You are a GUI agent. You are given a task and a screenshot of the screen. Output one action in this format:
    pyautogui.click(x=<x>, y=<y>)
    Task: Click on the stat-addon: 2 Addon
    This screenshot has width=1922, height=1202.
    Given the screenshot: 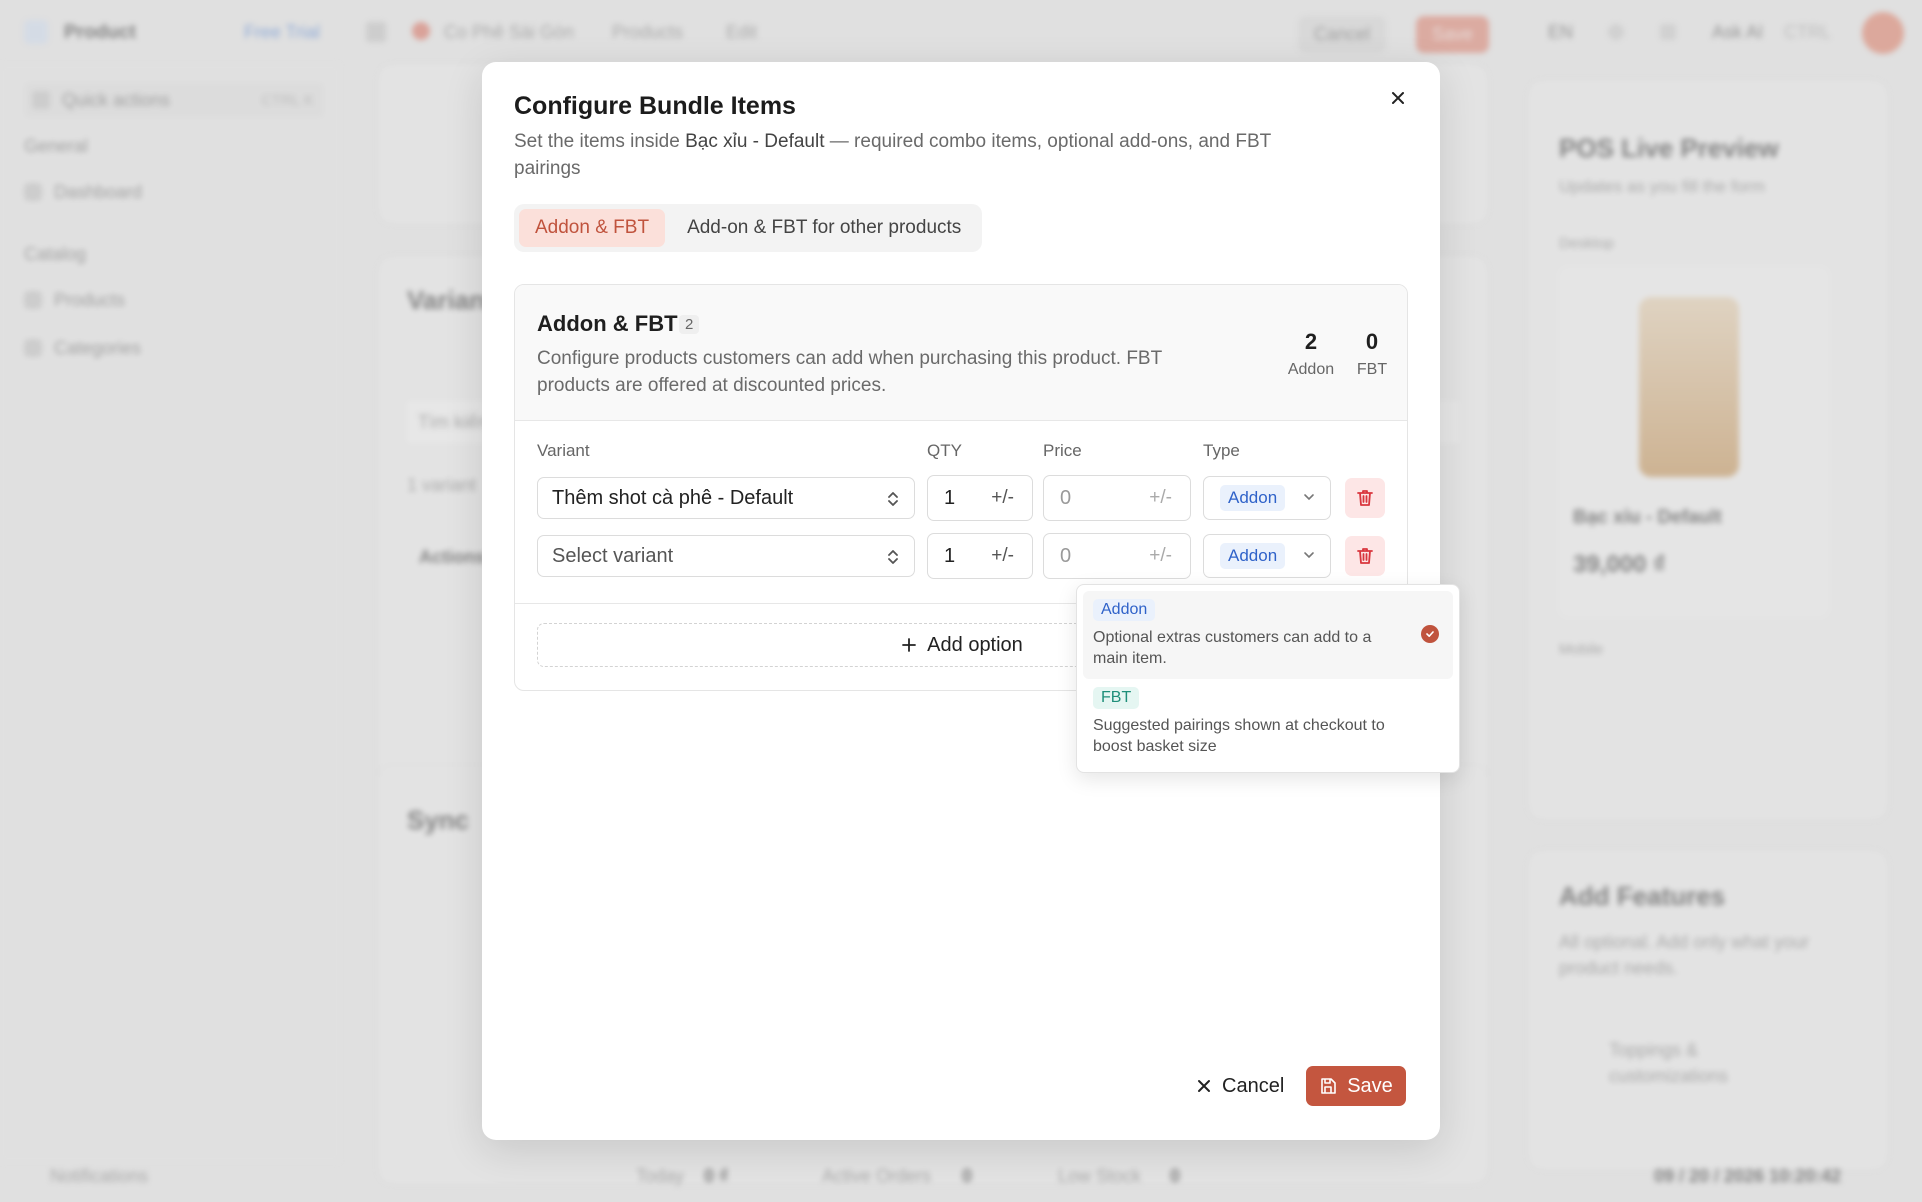 What is the action you would take?
    pyautogui.click(x=1311, y=354)
    